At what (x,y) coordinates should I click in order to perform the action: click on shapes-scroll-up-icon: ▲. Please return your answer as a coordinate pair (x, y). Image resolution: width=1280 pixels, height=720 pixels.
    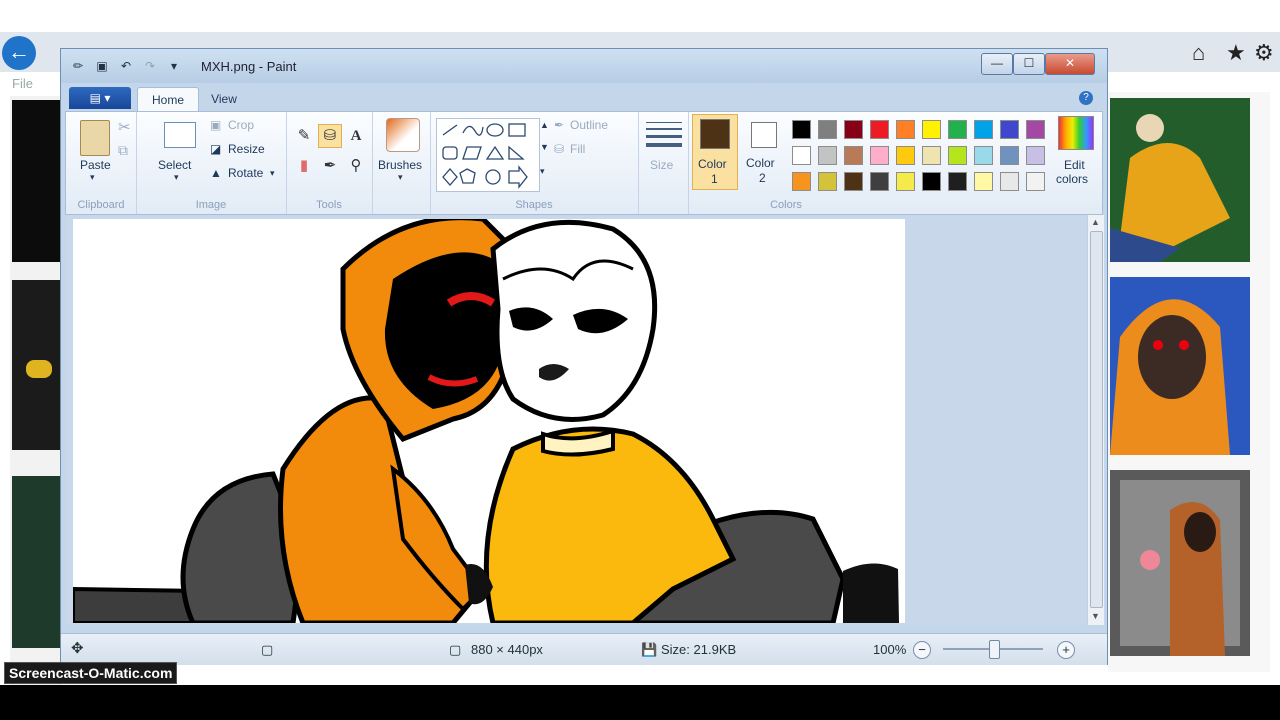
    Looking at the image, I should click on (544, 125).